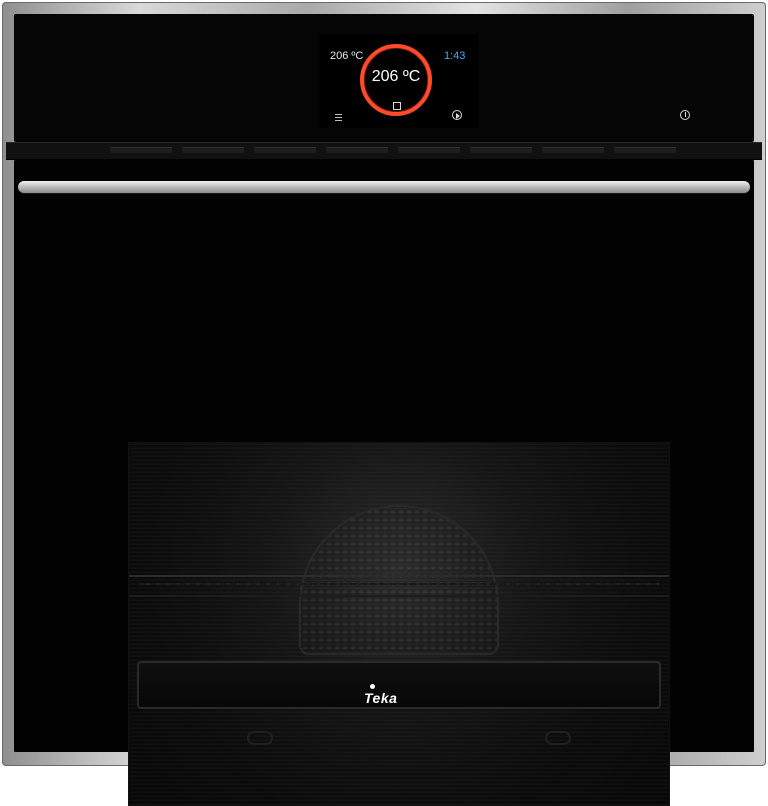 This screenshot has height=806, width=768. Describe the element at coordinates (372, 686) in the screenshot. I see `brand-mark-dot` at that location.